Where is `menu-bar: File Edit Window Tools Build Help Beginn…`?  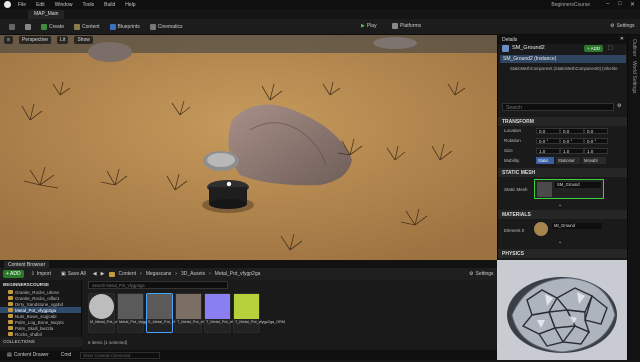
menu-bar: File Edit Window Tools Build Help Beginn… is located at coordinates (320, 4).